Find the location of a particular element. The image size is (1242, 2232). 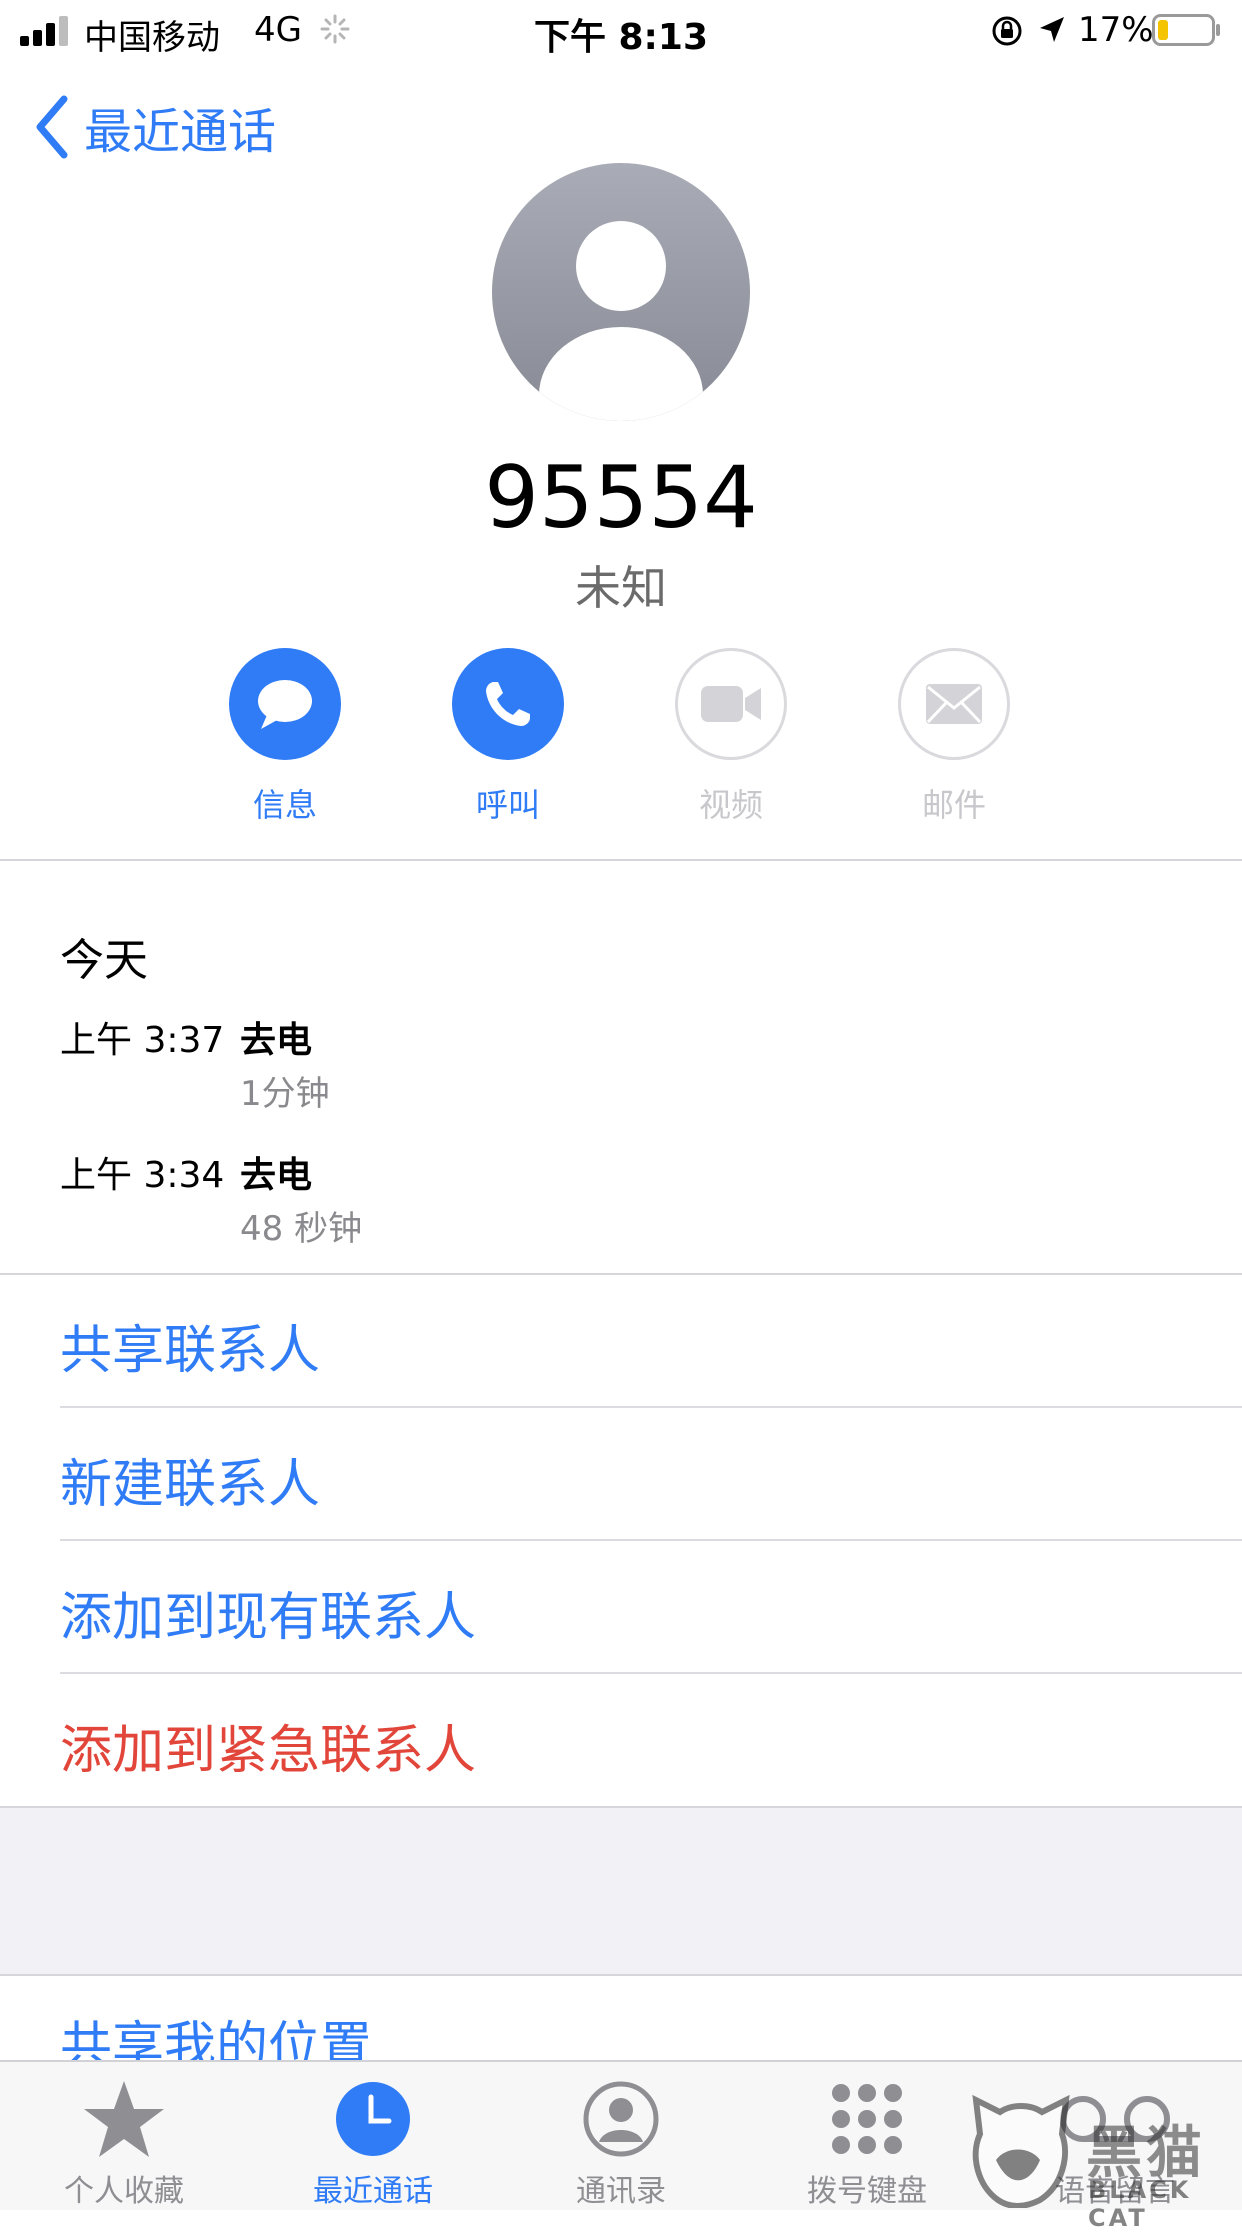

back-label: 最近通话 is located at coordinates (180, 132).